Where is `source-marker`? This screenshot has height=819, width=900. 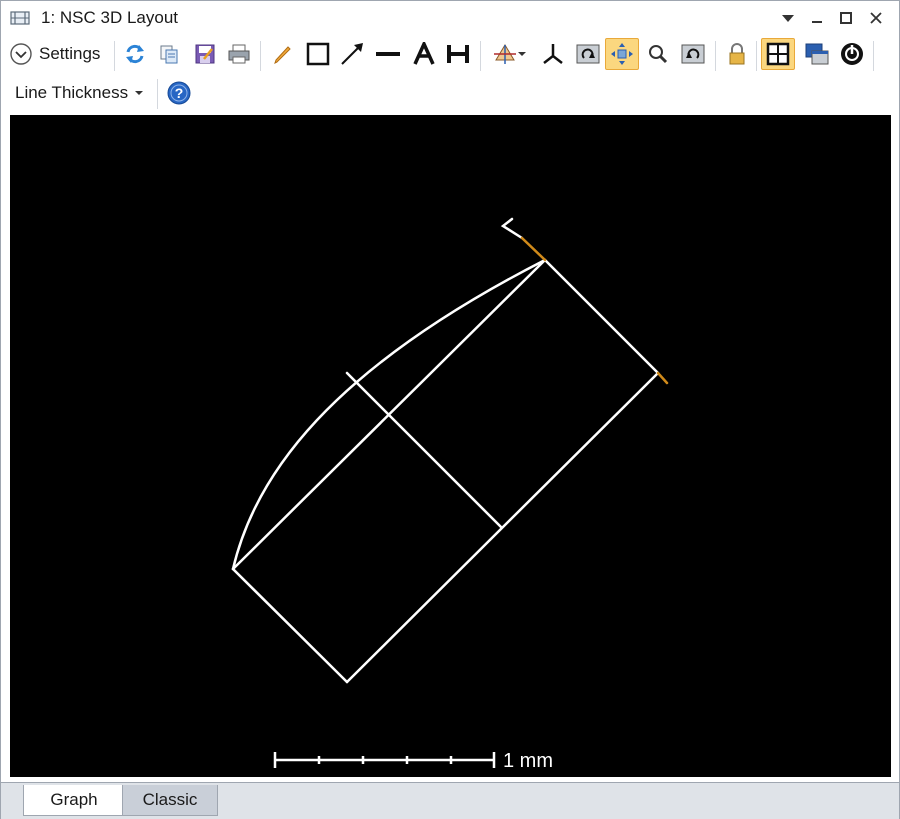 source-marker is located at coordinates (512, 228).